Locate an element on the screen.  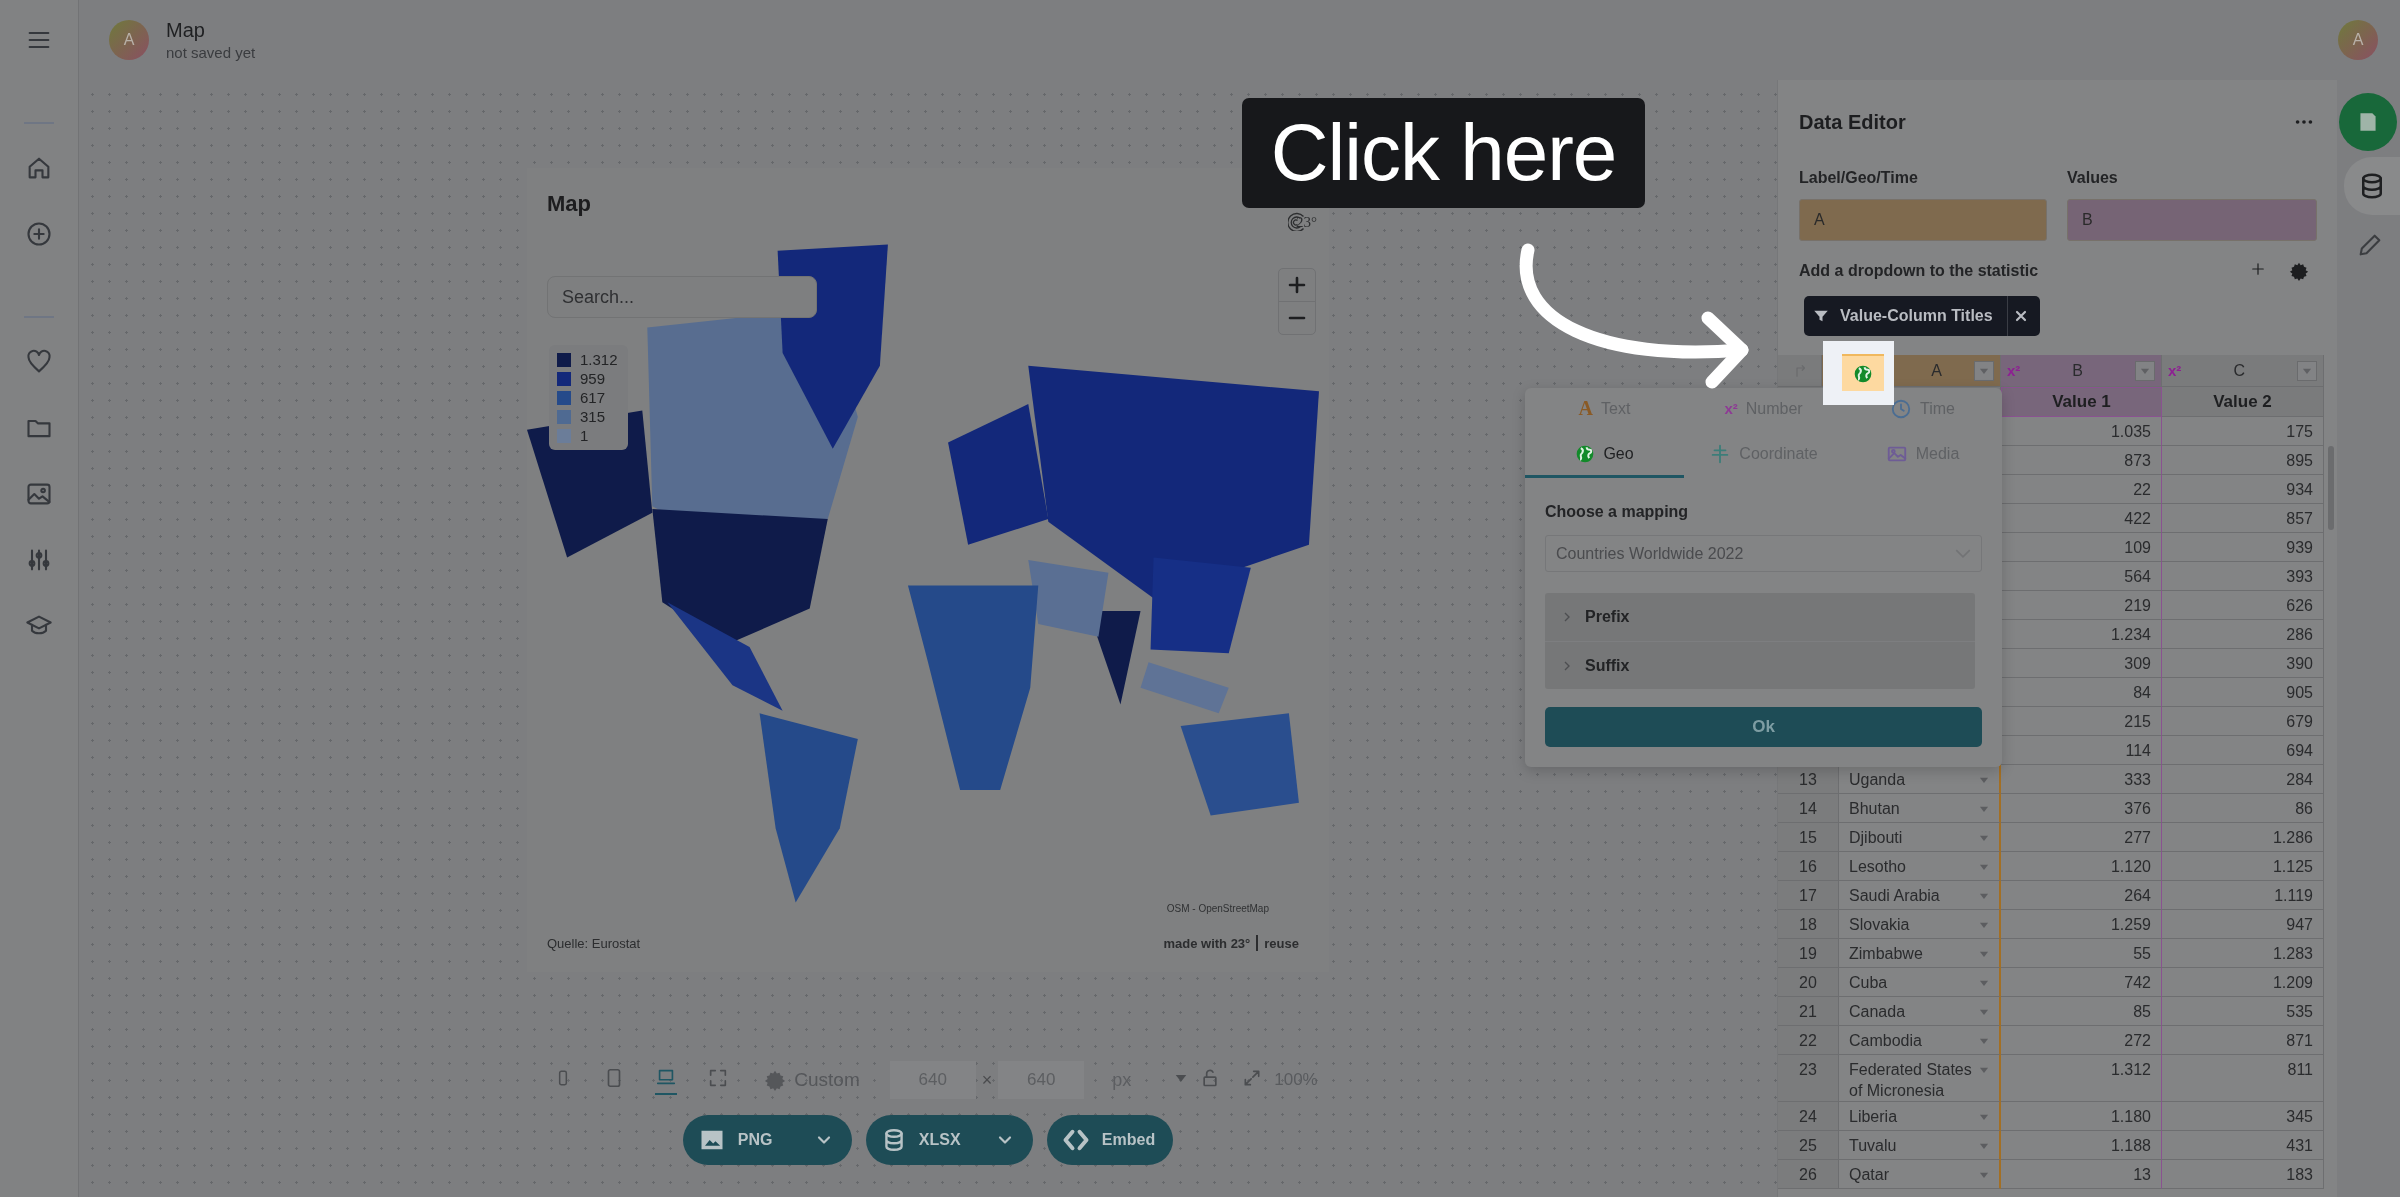
row-number: 13 is located at coordinates (1808, 779).